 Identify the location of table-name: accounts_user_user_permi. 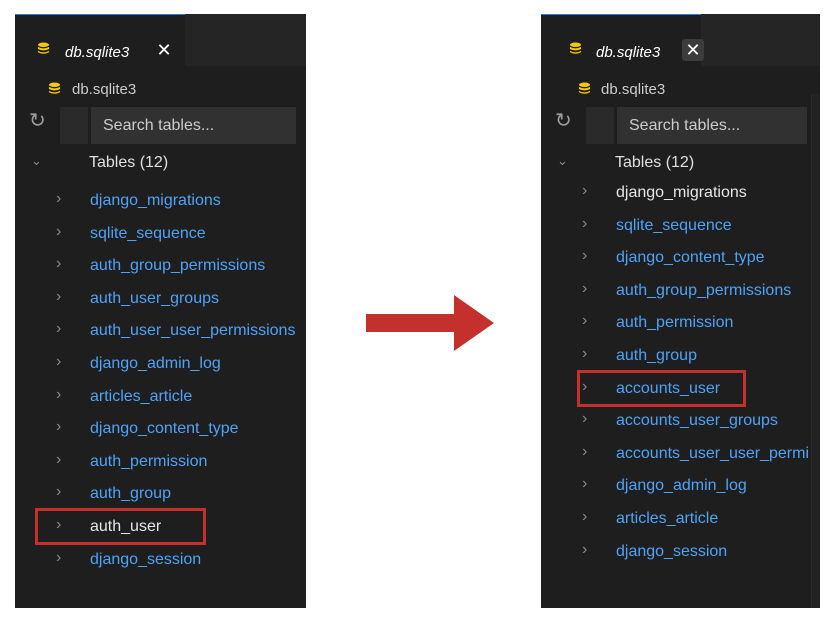
(712, 453).